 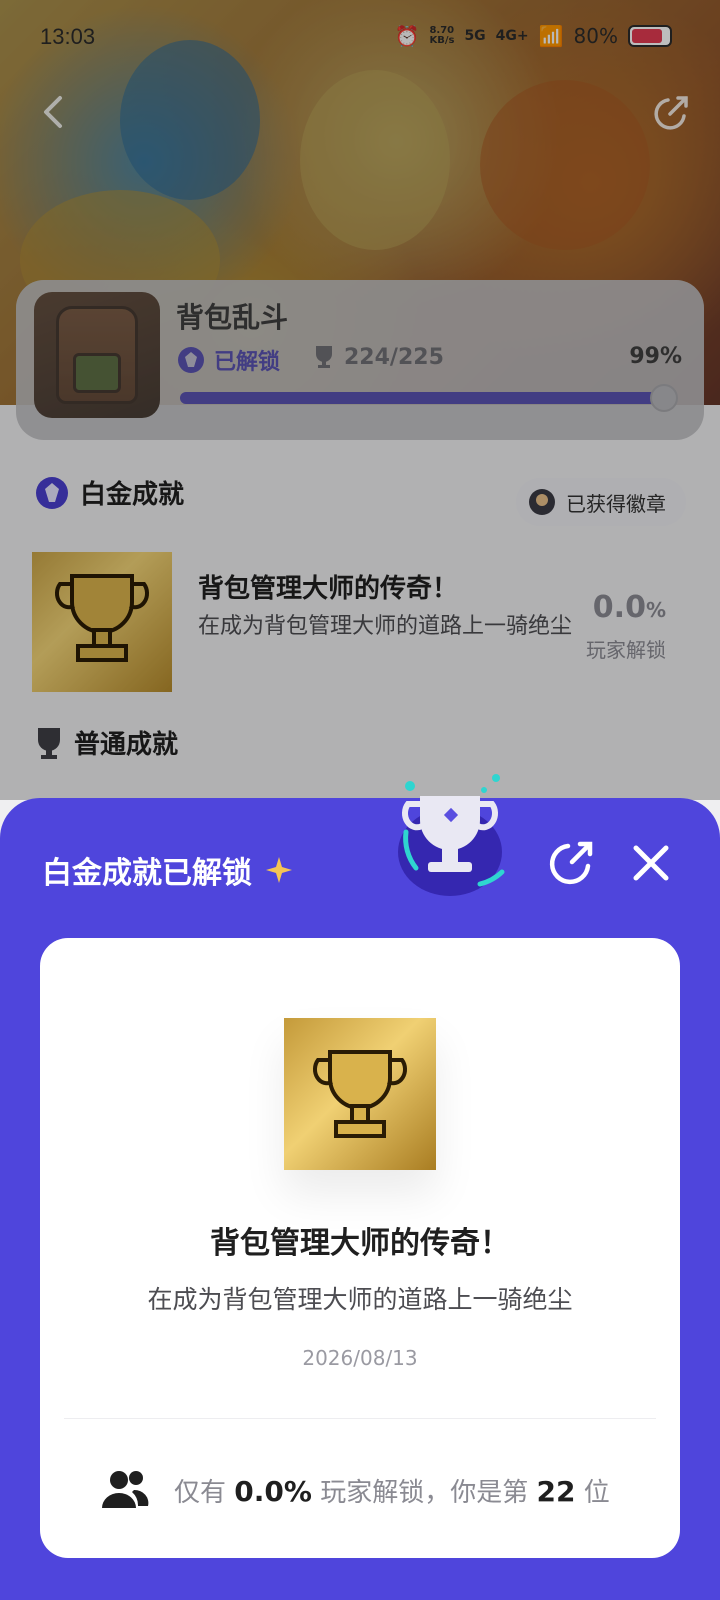 I want to click on achievement-title: 背包管理大师的传奇！, so click(x=328, y=589).